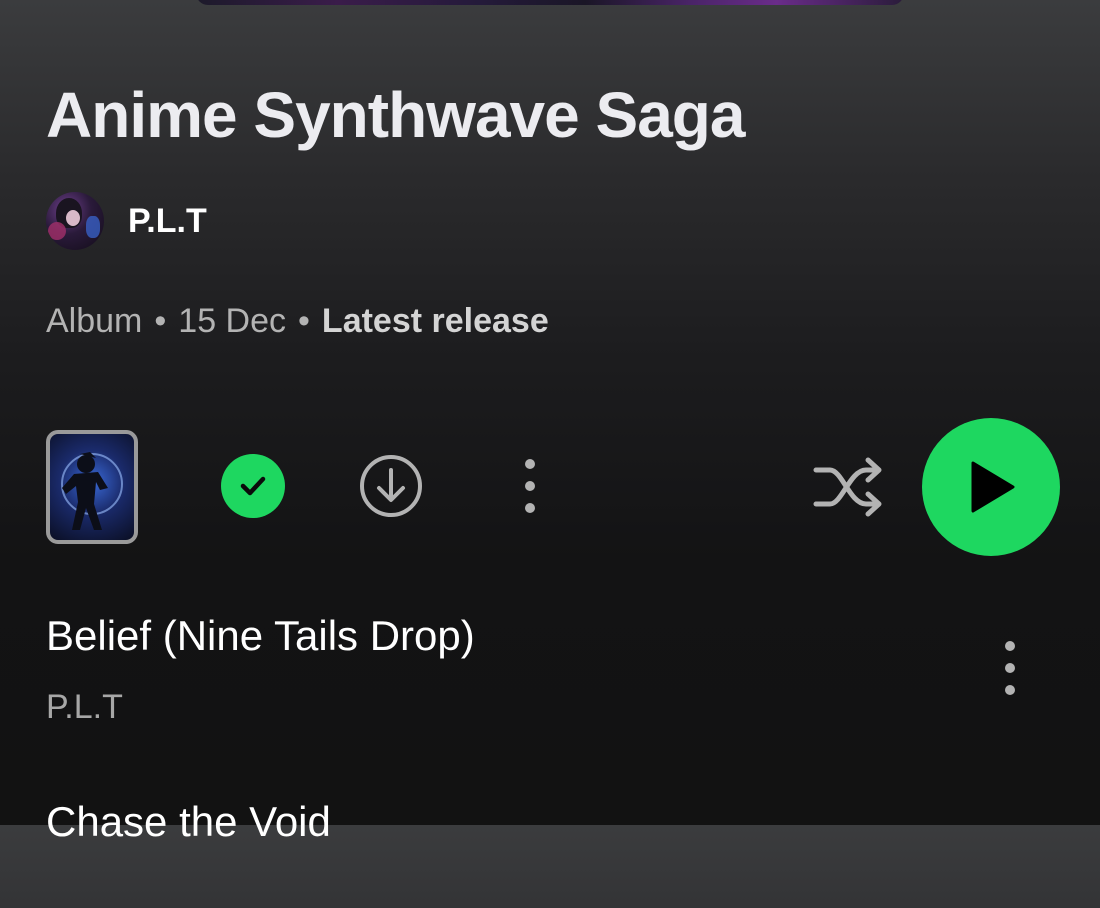 Image resolution: width=1100 pixels, height=908 pixels. Describe the element at coordinates (435, 321) in the screenshot. I see `latest-release-label: Latest release` at that location.